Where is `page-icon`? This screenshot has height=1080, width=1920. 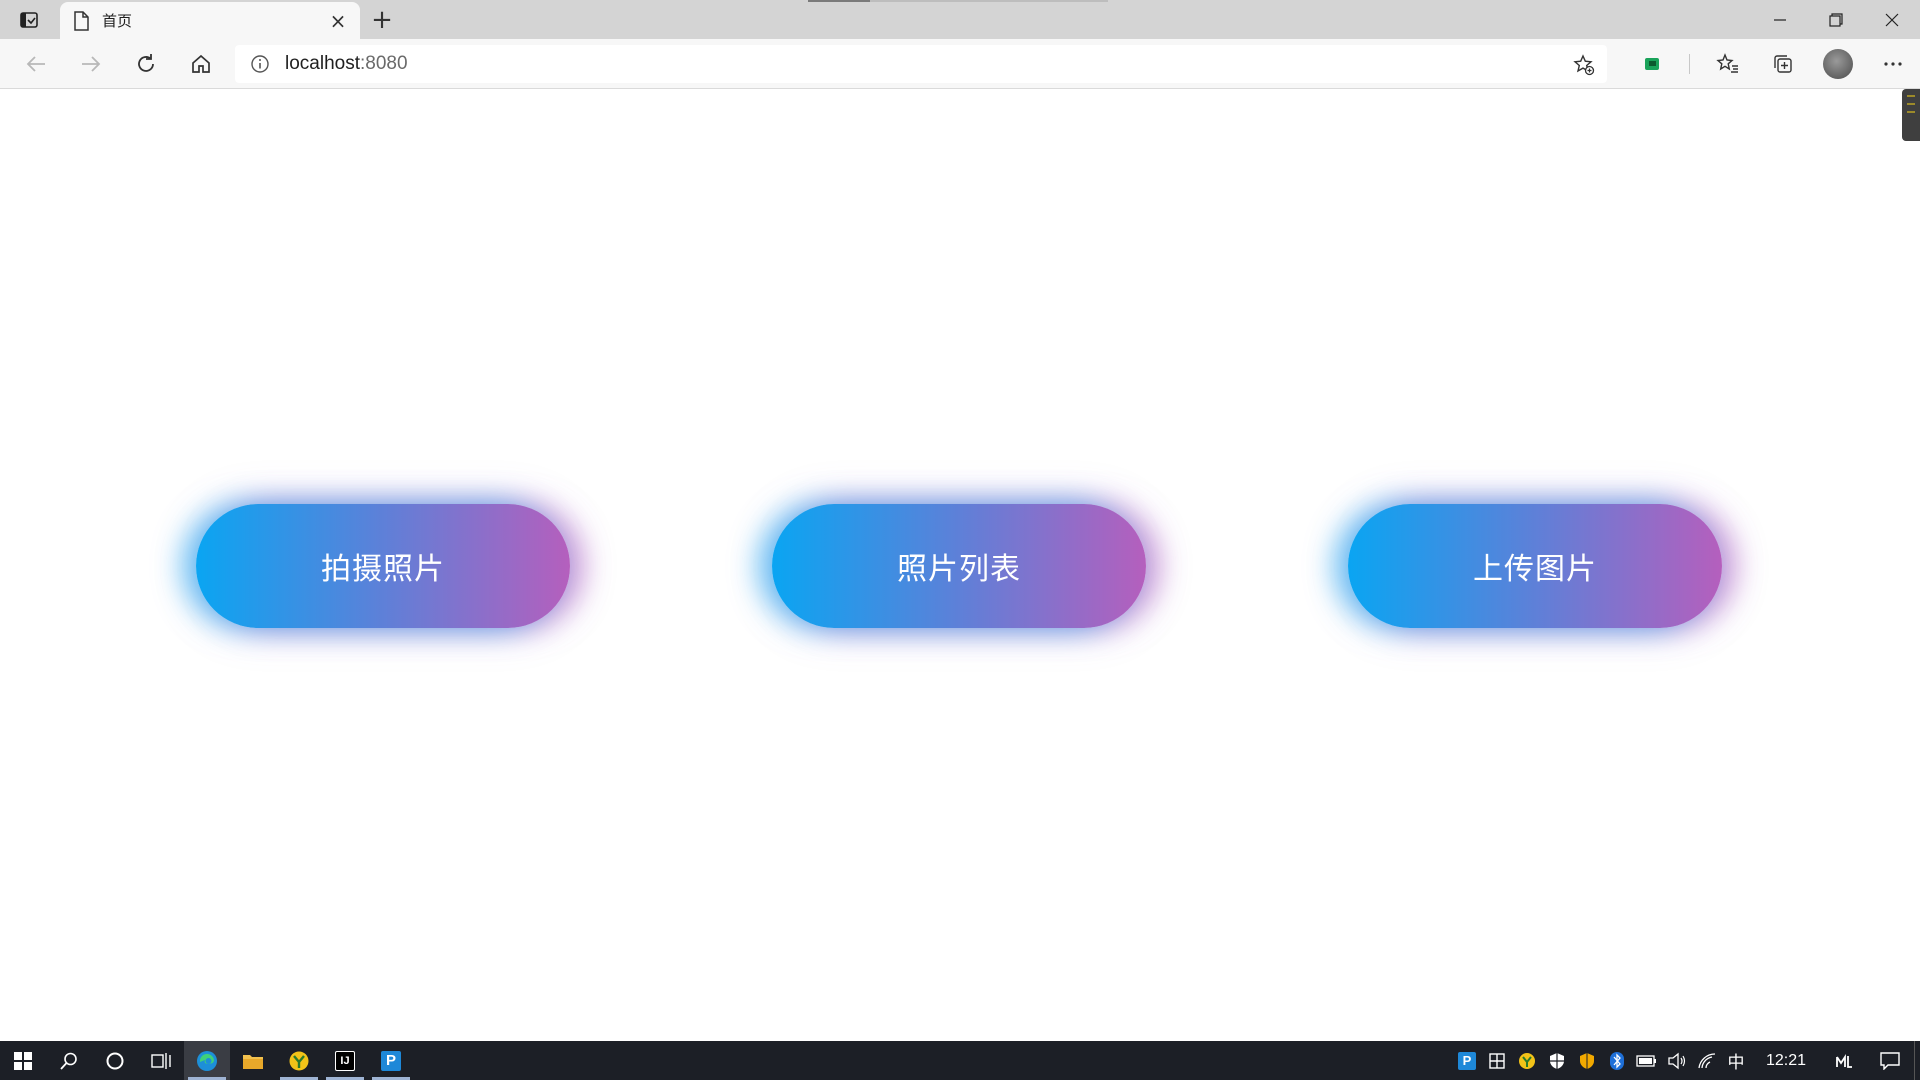
page-icon is located at coordinates (81, 20).